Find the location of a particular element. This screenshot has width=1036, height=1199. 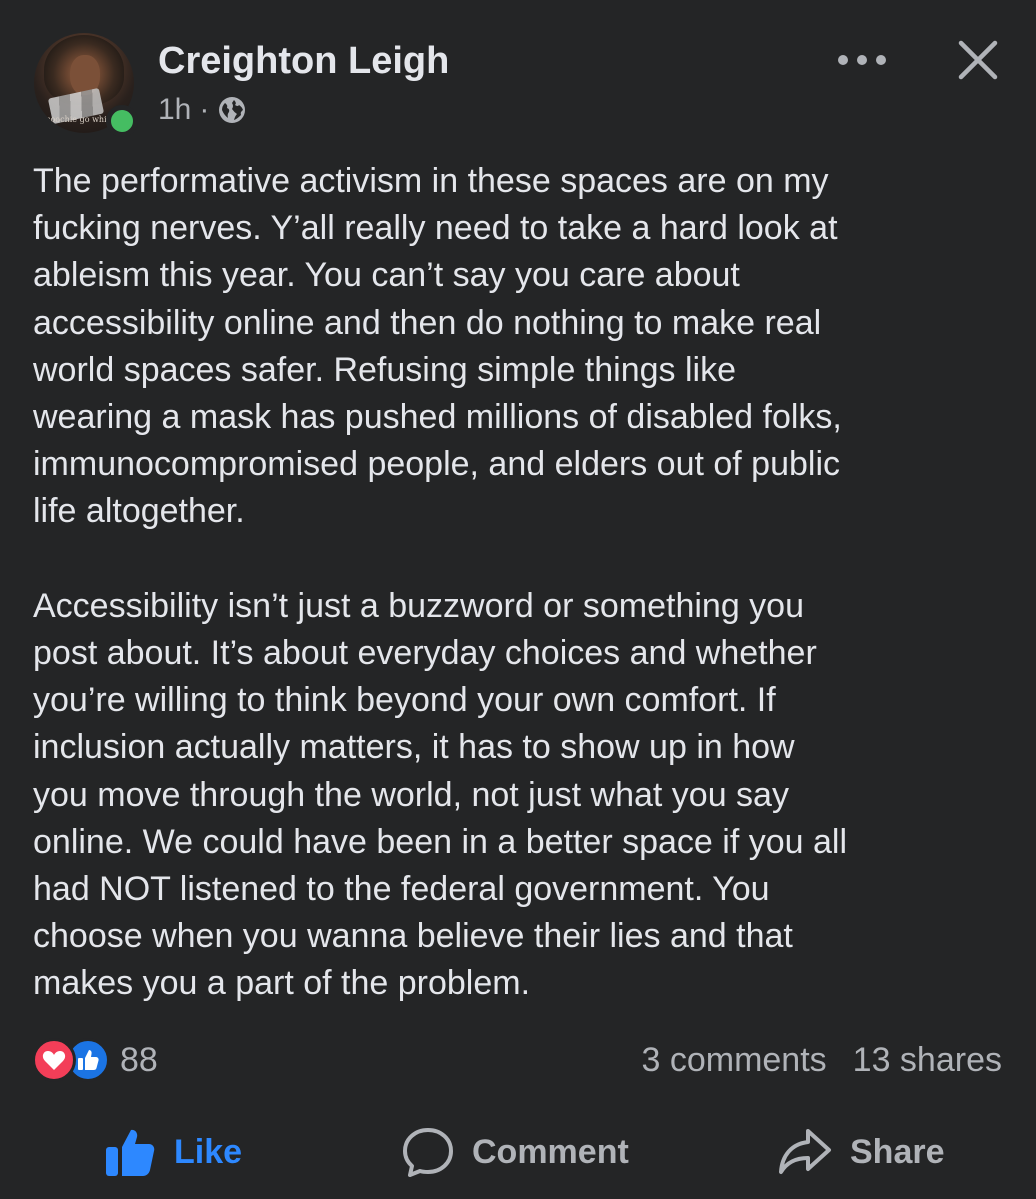

more-options-icon is located at coordinates (862, 60).